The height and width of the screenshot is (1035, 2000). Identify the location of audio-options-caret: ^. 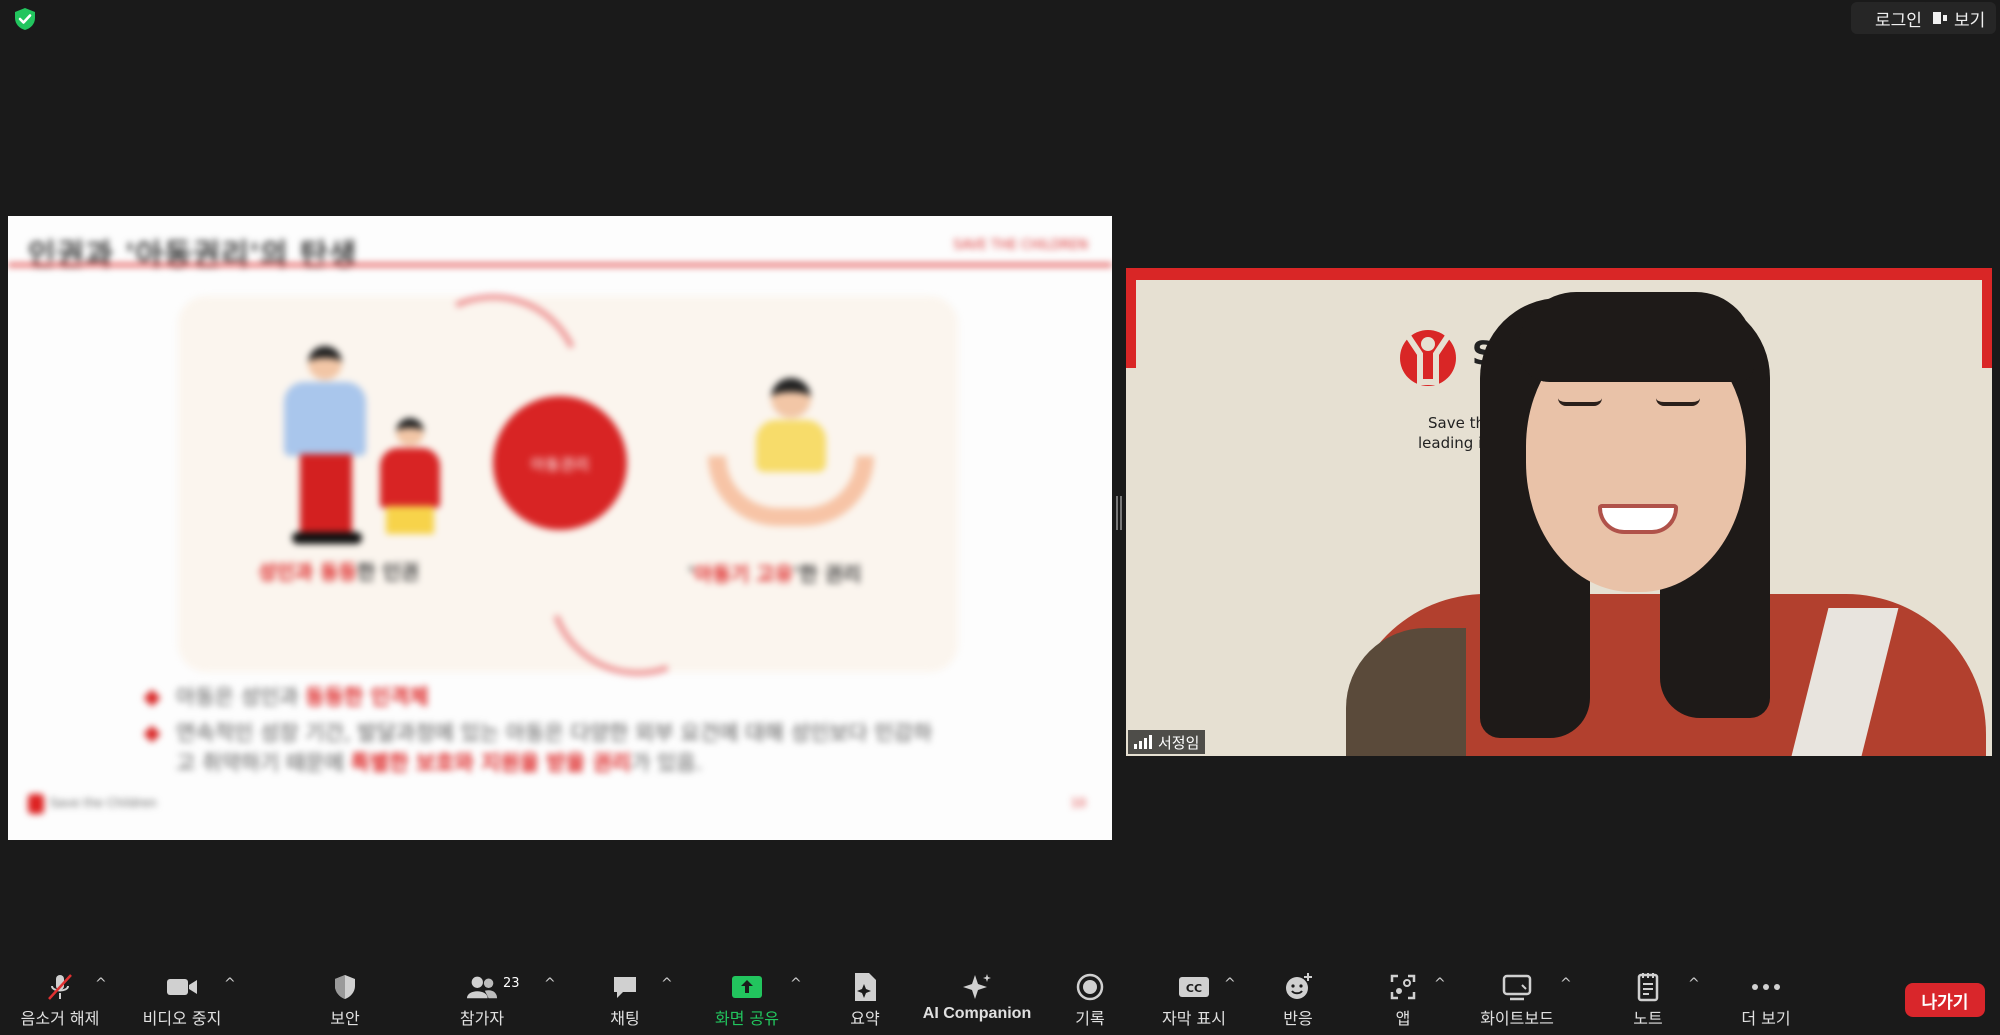
(101, 984).